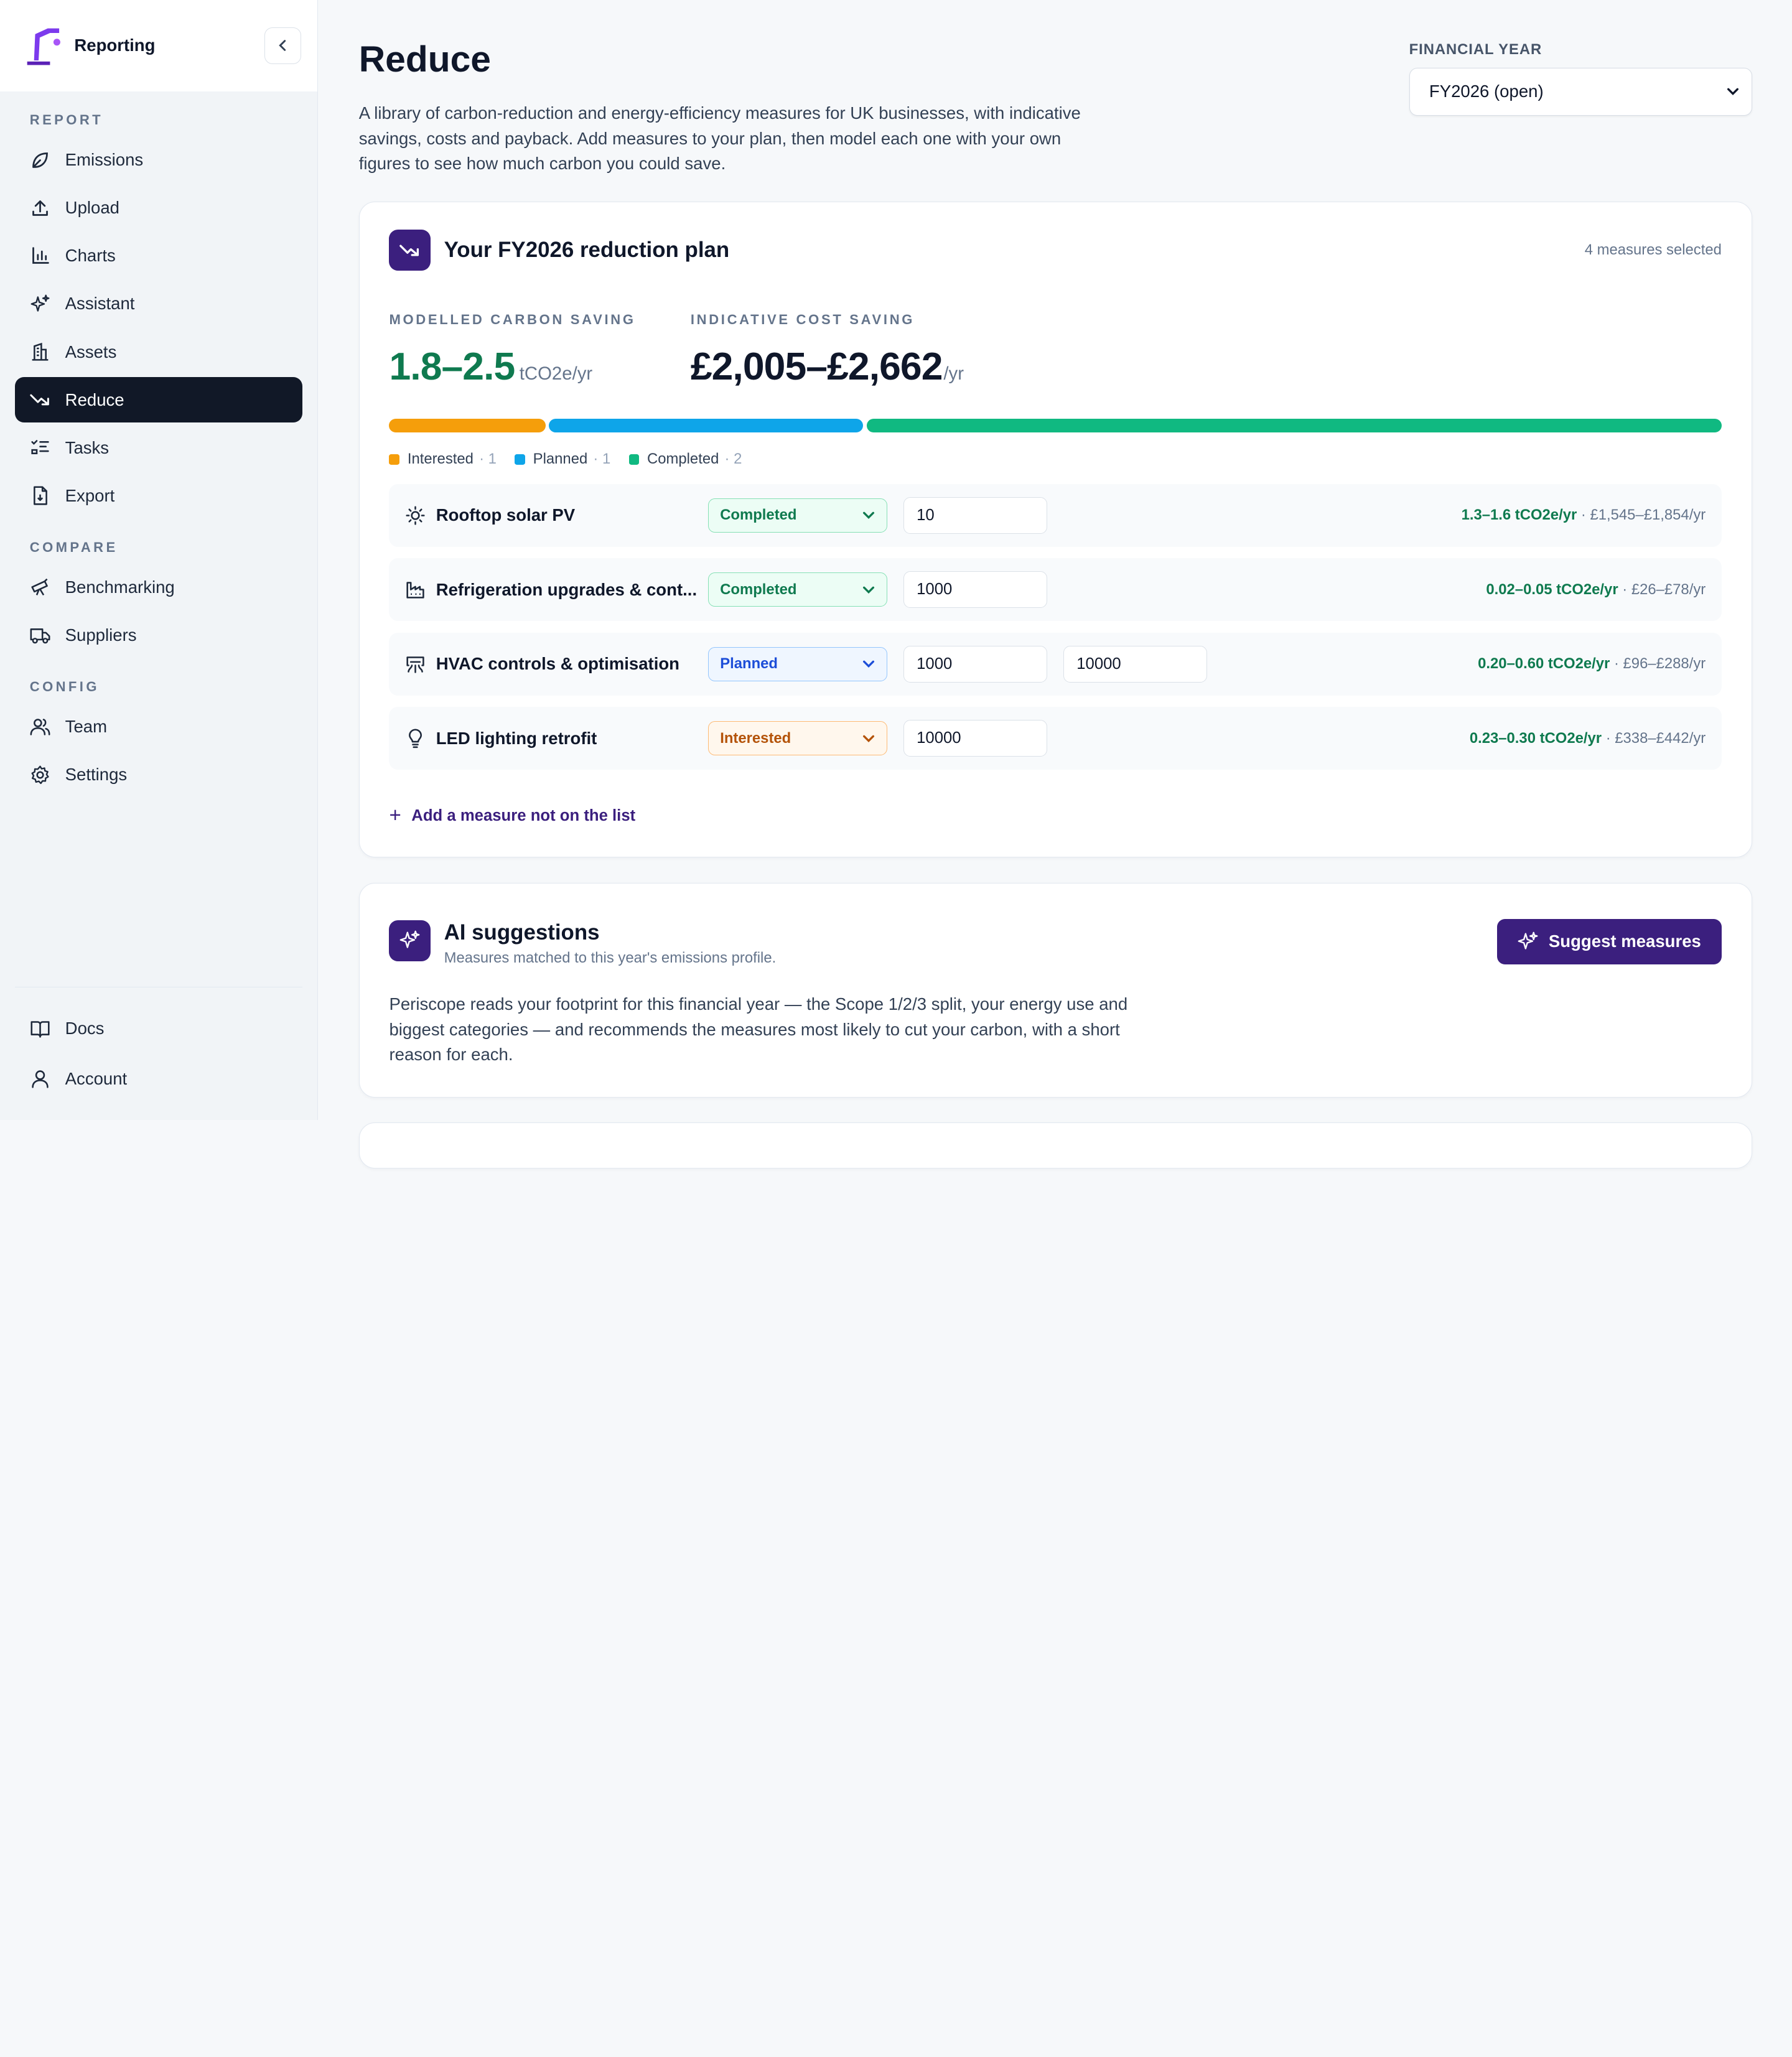 The image size is (1792, 2057). Describe the element at coordinates (1384, 738) in the screenshot. I see `measure-saving: 0.23–0.30 tCO2e/yr · £338–£442/yr` at that location.